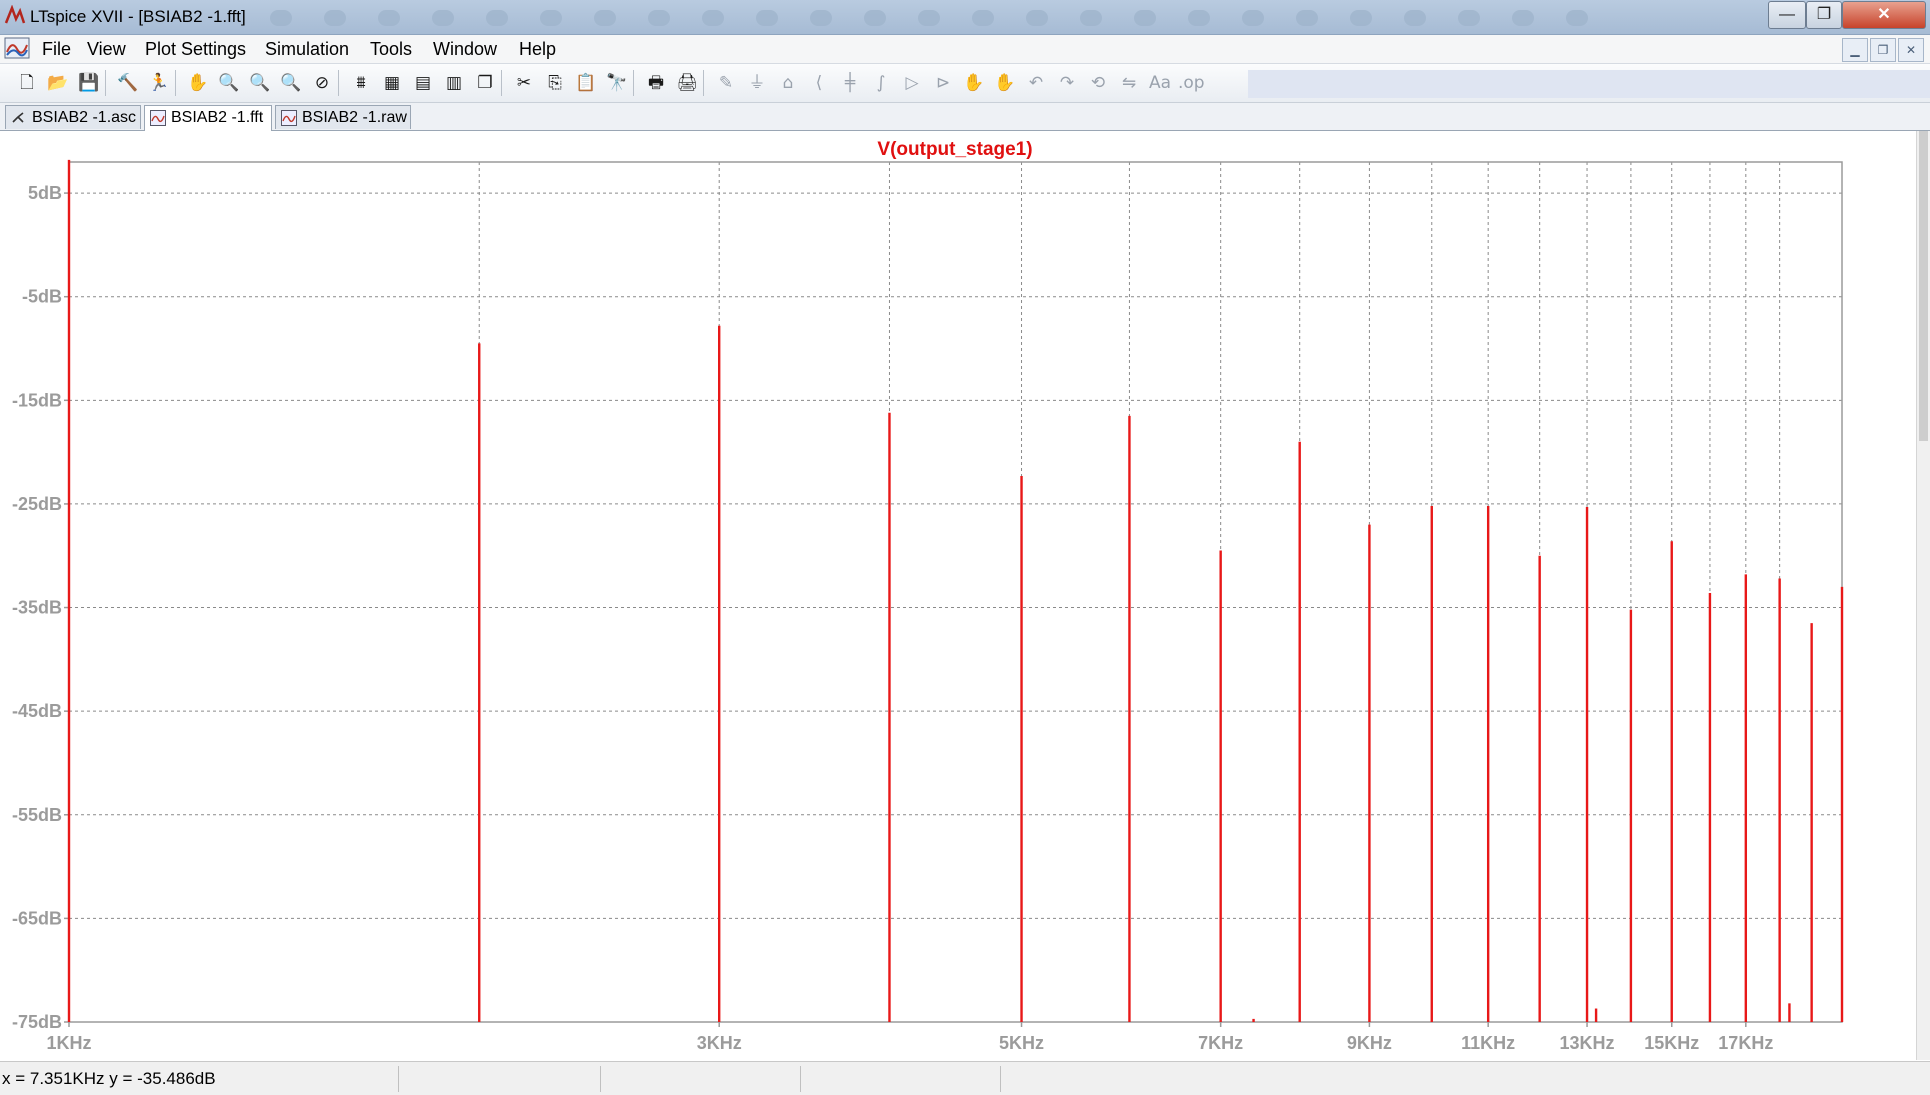  What do you see at coordinates (1067, 83) in the screenshot?
I see `redo-icon: ↷` at bounding box center [1067, 83].